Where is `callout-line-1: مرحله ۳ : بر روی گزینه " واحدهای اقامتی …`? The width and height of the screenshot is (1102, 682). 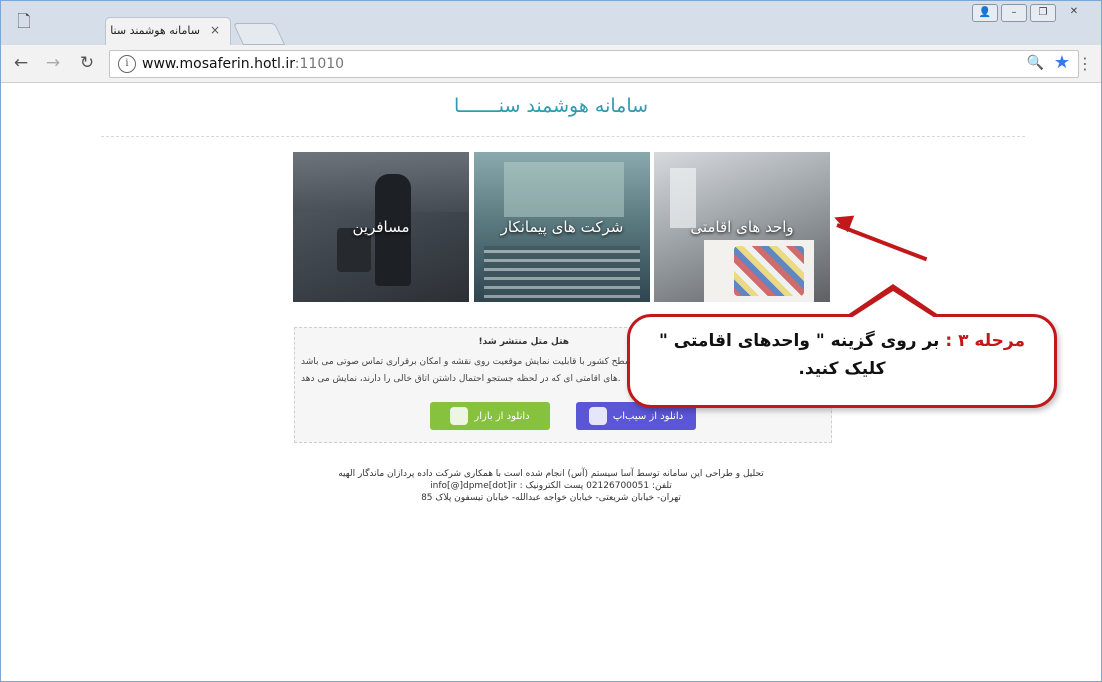
callout-line-1: مرحله ۳ : بر روی گزینه " واحدهای اقامتی … is located at coordinates (842, 341).